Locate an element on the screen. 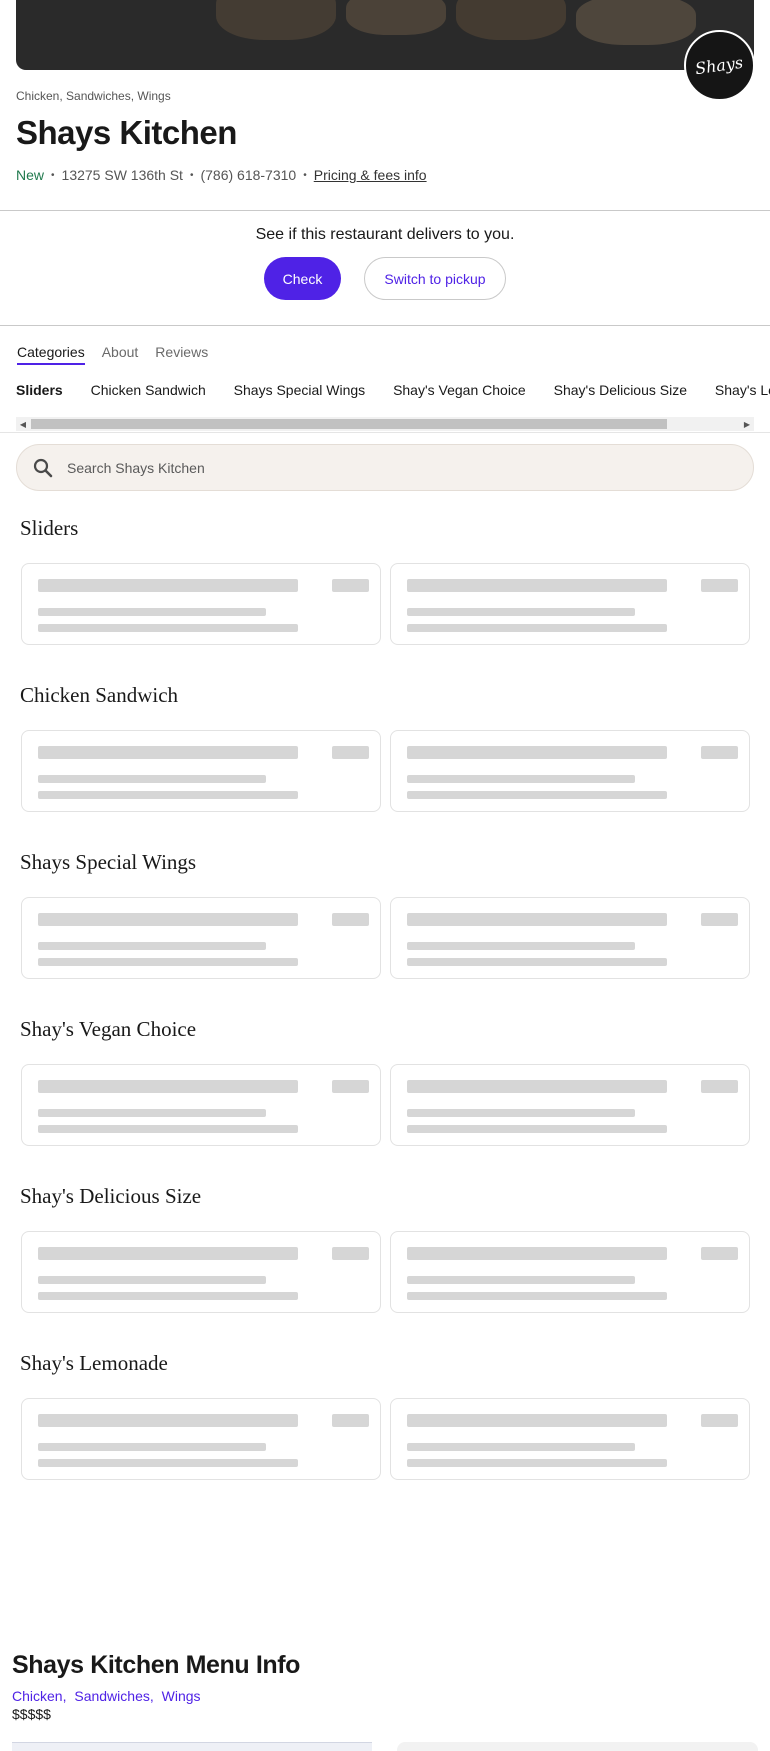 This screenshot has width=770, height=1751. category-link-delicious-size: Shay's Delicious Size is located at coordinates (620, 390).